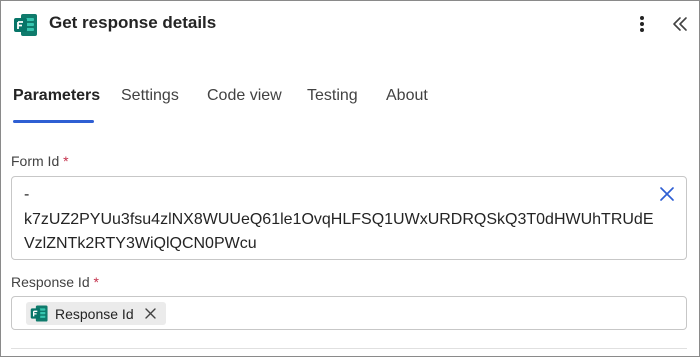 Image resolution: width=700 pixels, height=357 pixels. Describe the element at coordinates (53, 121) in the screenshot. I see `active-tab-indicator` at that location.